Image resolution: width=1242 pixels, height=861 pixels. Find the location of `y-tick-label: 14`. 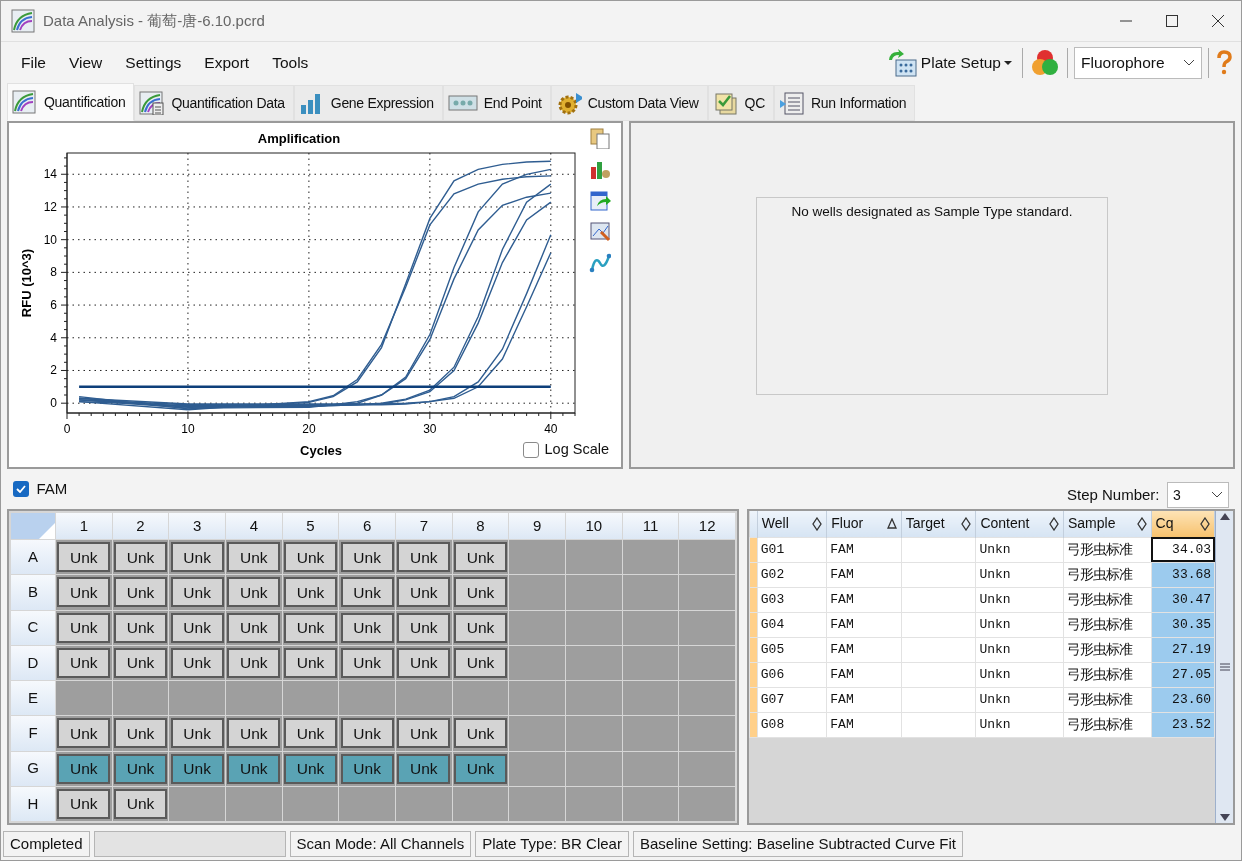

y-tick-label: 14 is located at coordinates (50, 174).